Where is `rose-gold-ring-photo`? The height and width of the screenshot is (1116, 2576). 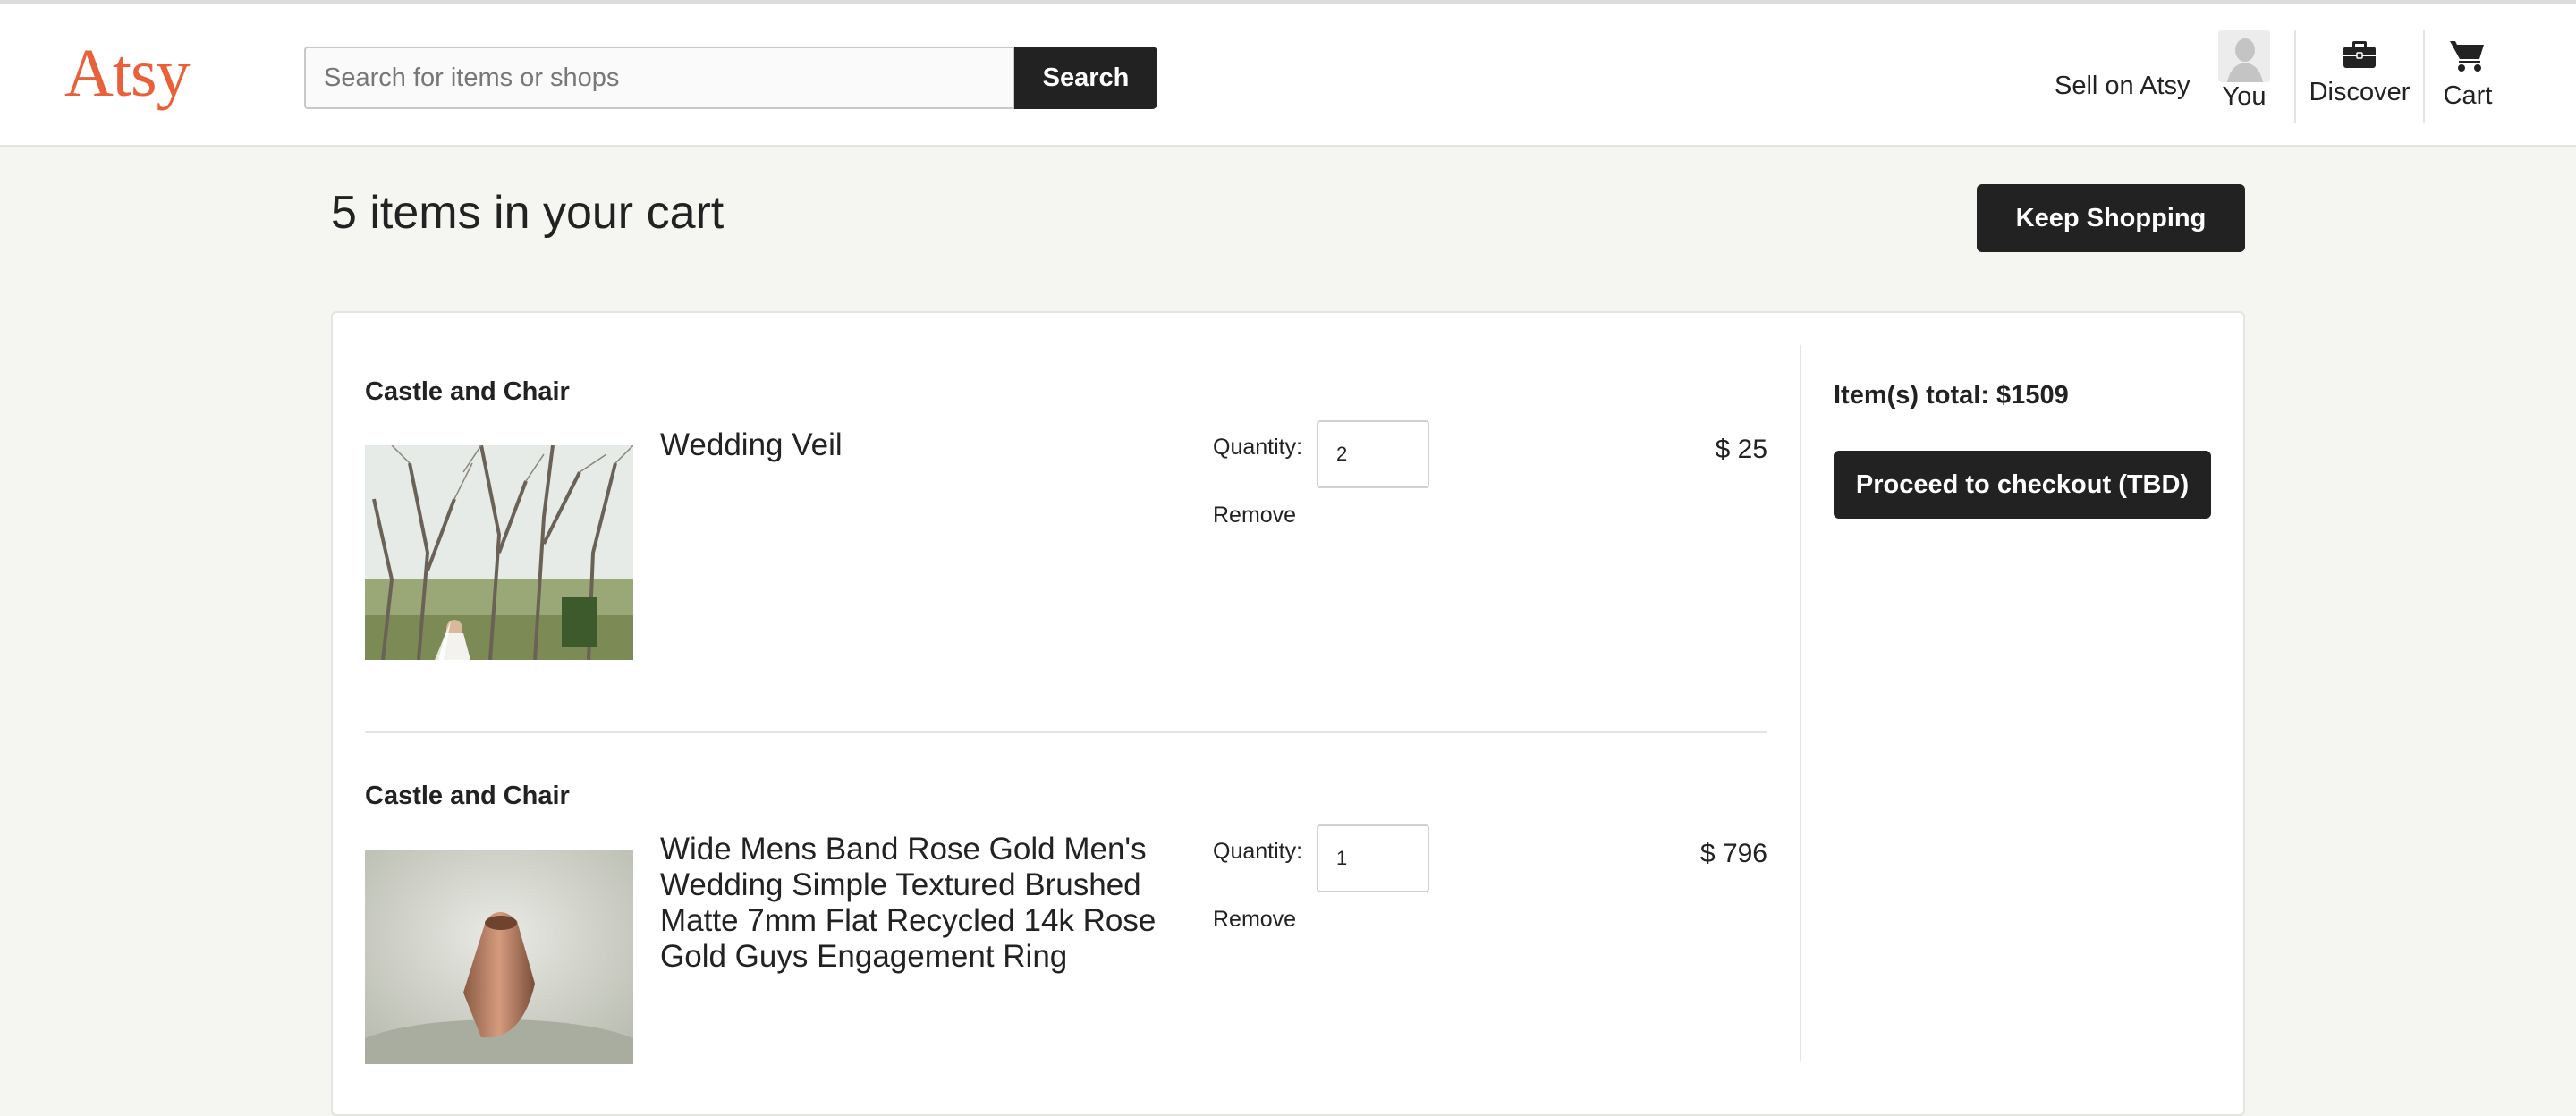 rose-gold-ring-photo is located at coordinates (499, 957).